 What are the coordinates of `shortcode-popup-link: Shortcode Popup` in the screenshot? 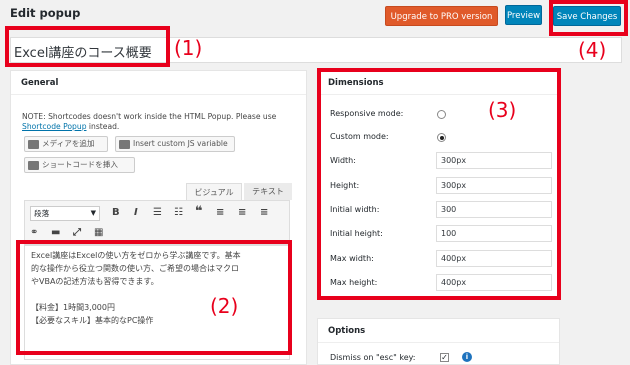 It's located at (54, 126).